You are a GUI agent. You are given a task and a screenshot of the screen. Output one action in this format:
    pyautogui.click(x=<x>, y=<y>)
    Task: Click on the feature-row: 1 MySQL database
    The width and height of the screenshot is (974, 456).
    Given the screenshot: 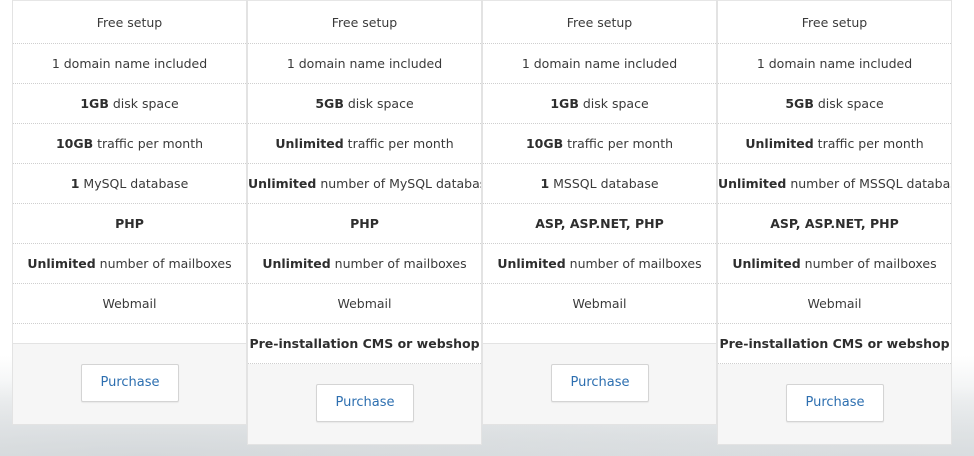 What is the action you would take?
    pyautogui.click(x=129, y=184)
    